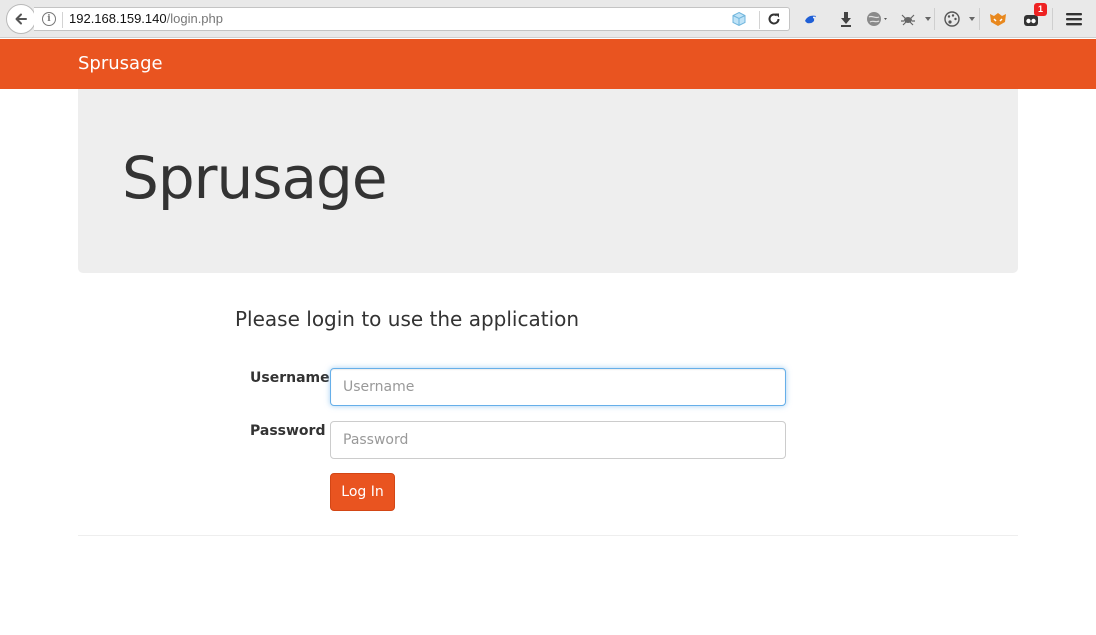 The height and width of the screenshot is (635, 1096). What do you see at coordinates (774, 19) in the screenshot?
I see `reload-icon` at bounding box center [774, 19].